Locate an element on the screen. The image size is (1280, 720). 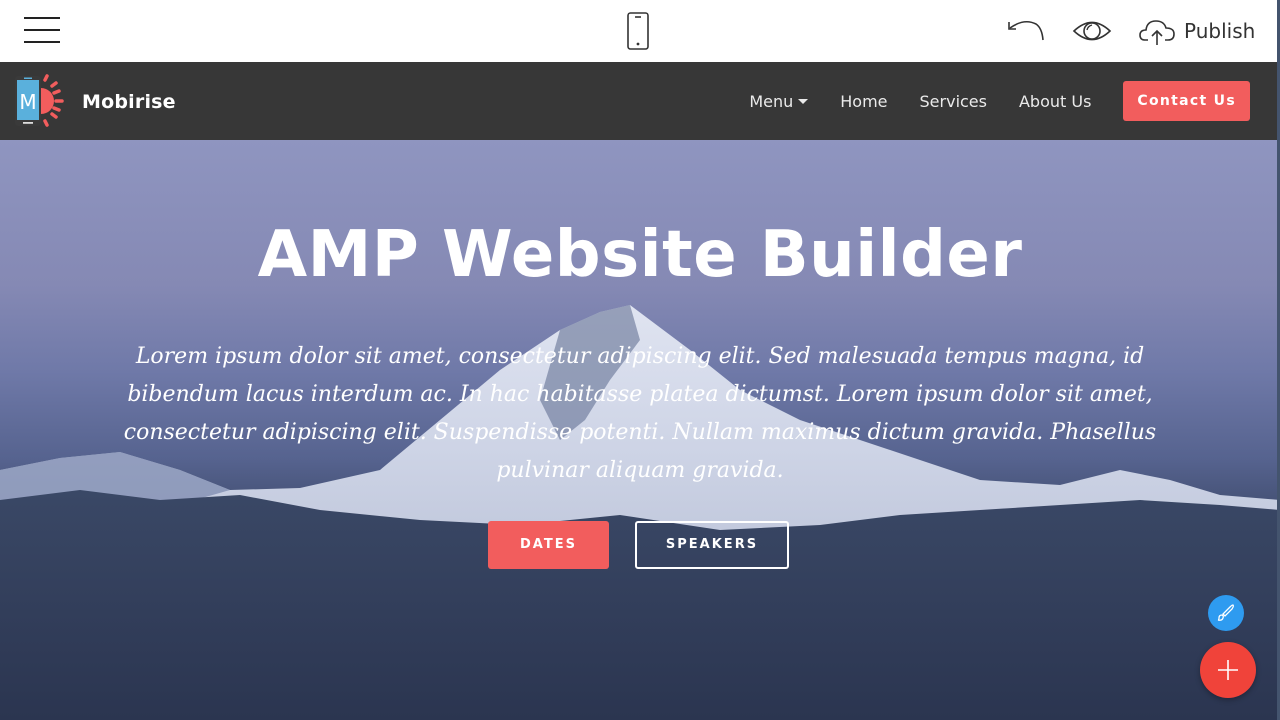
publish-label: Publish is located at coordinates (1220, 31).